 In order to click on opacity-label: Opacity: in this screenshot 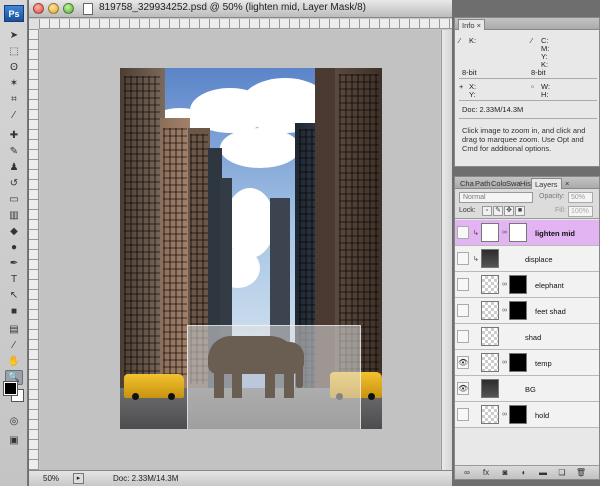, I will do `click(552, 196)`.